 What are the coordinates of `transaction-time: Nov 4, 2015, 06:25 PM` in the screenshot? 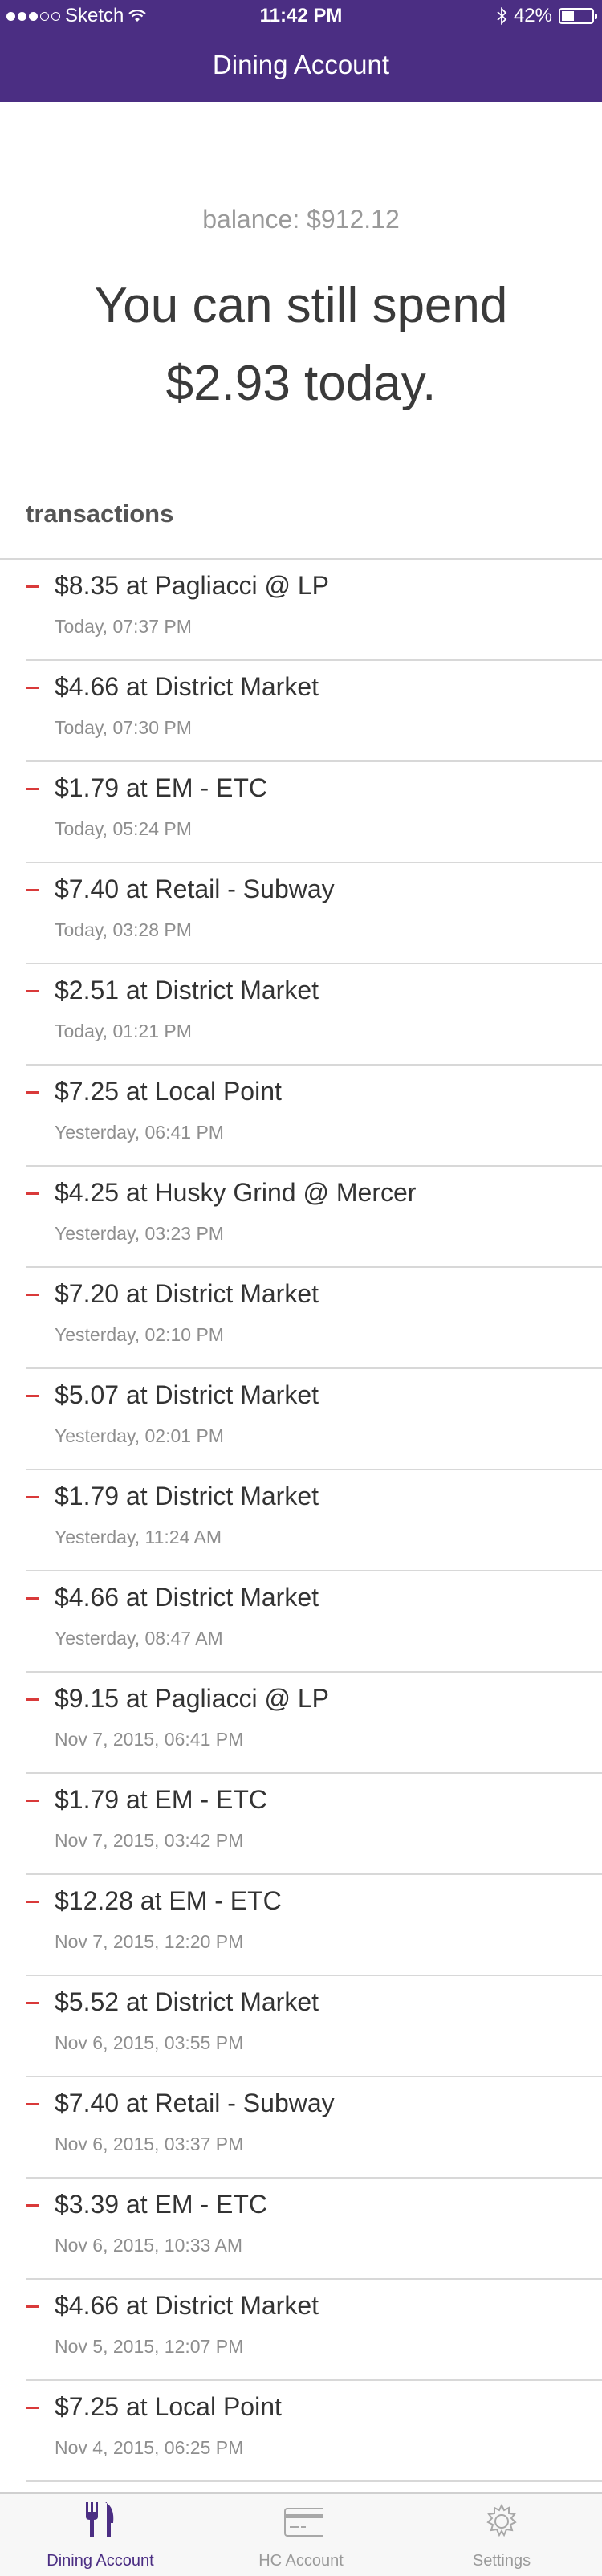 It's located at (149, 2447).